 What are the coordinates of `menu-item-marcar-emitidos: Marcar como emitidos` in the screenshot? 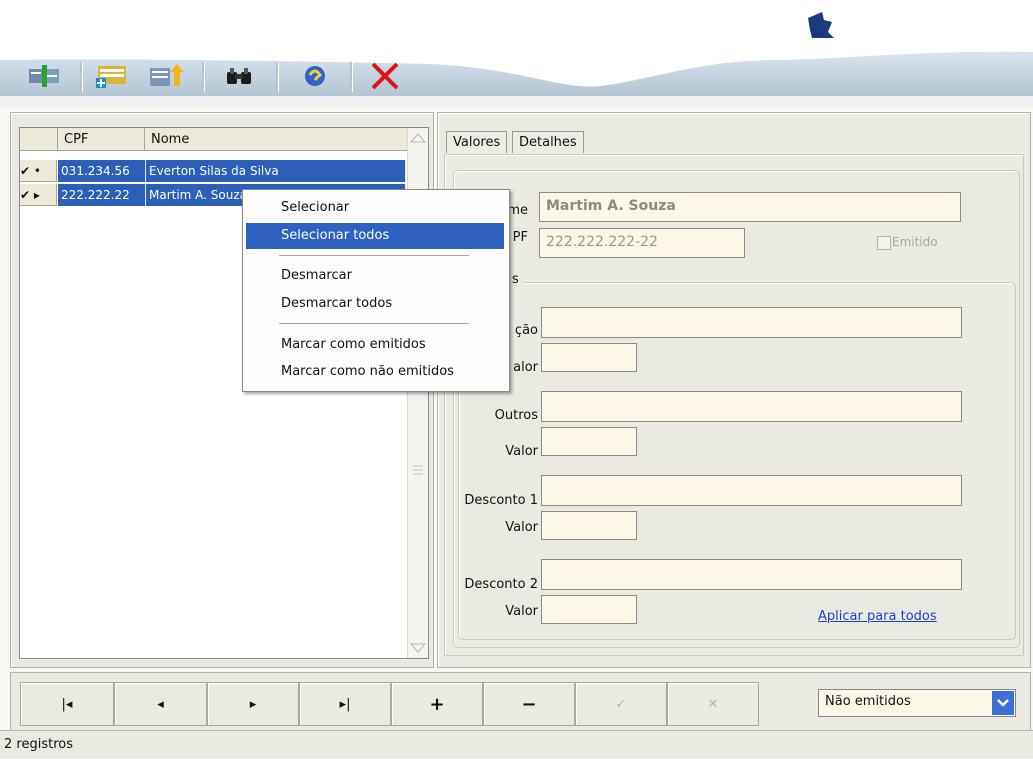 It's located at (375, 345).